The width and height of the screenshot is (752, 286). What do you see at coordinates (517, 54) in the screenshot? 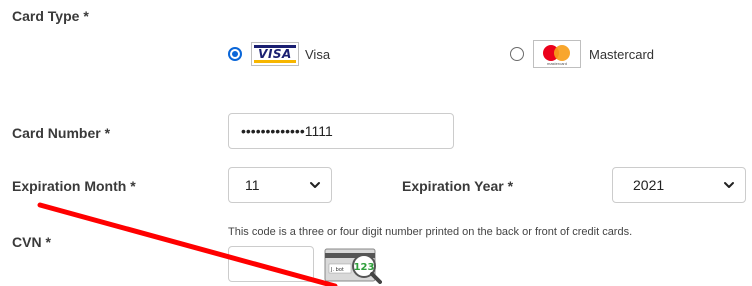
I see `mastercard-radio` at bounding box center [517, 54].